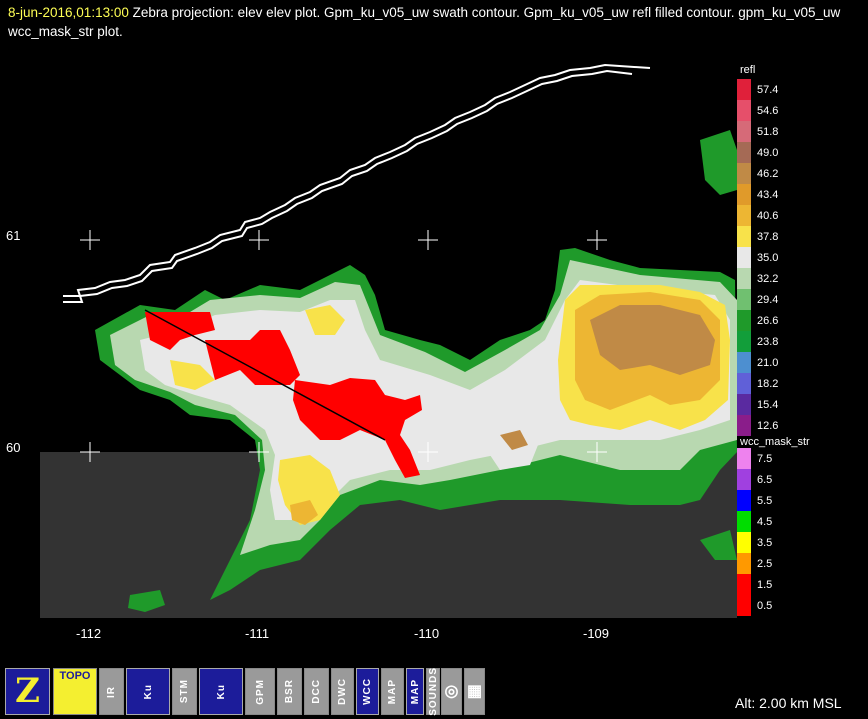 The height and width of the screenshot is (719, 868). I want to click on toolbar-button-gpm-sf: GPM, so click(260, 691).